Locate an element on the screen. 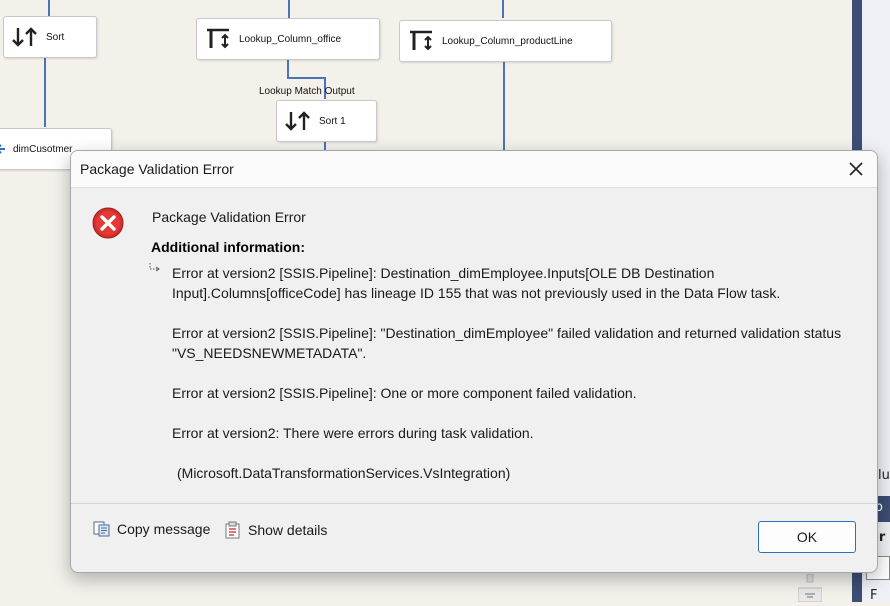 The width and height of the screenshot is (890, 606). panel-label: F is located at coordinates (874, 595).